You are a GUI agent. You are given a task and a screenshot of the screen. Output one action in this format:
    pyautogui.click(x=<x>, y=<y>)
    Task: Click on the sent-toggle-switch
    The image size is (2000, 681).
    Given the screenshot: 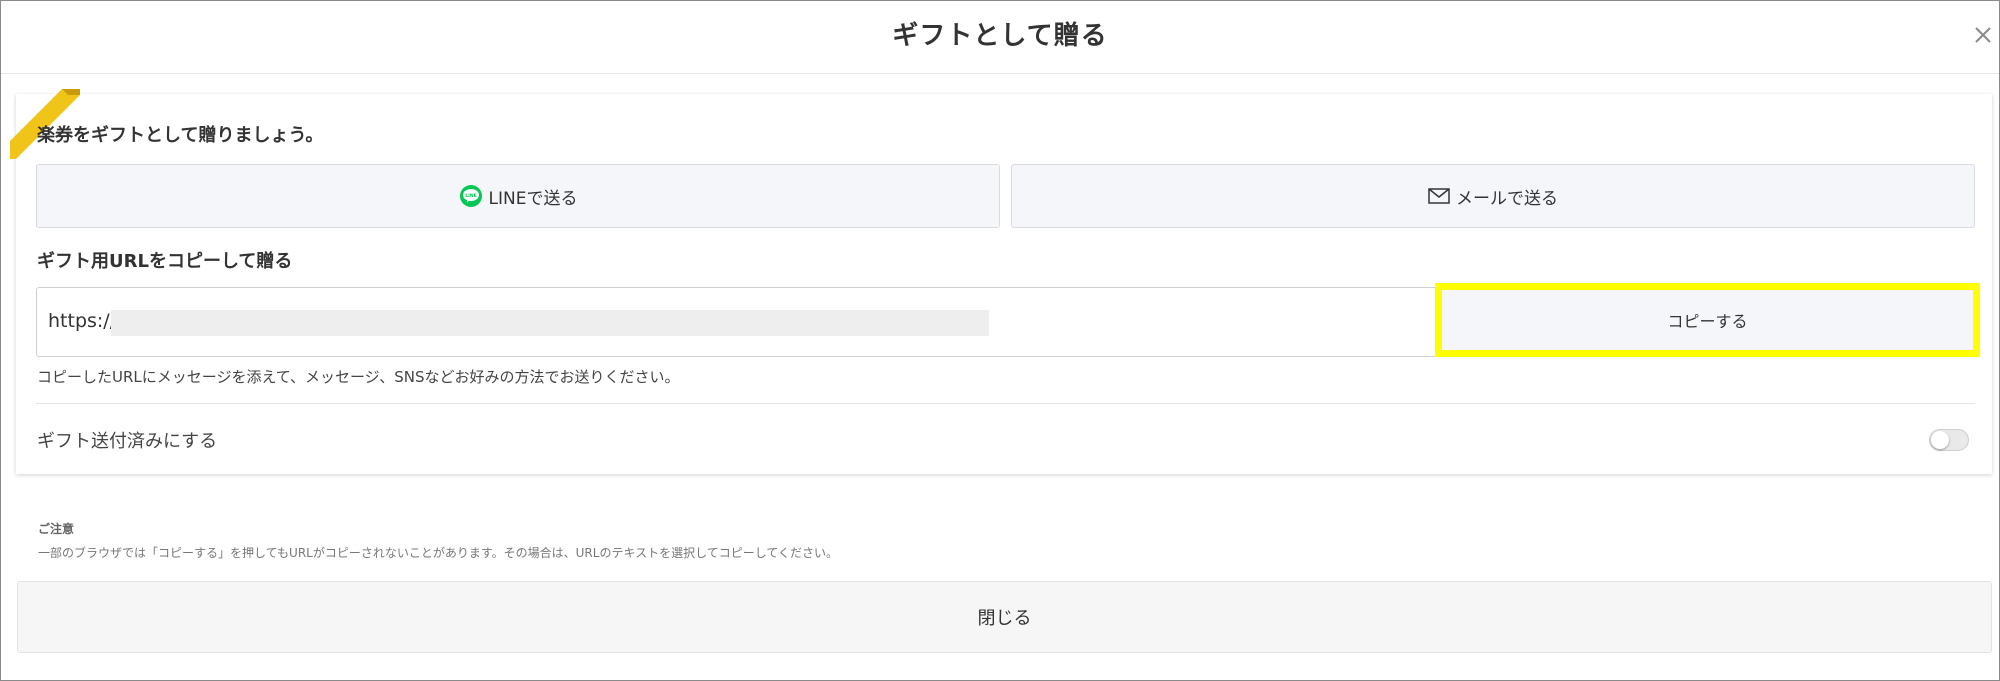 What is the action you would take?
    pyautogui.click(x=1949, y=440)
    